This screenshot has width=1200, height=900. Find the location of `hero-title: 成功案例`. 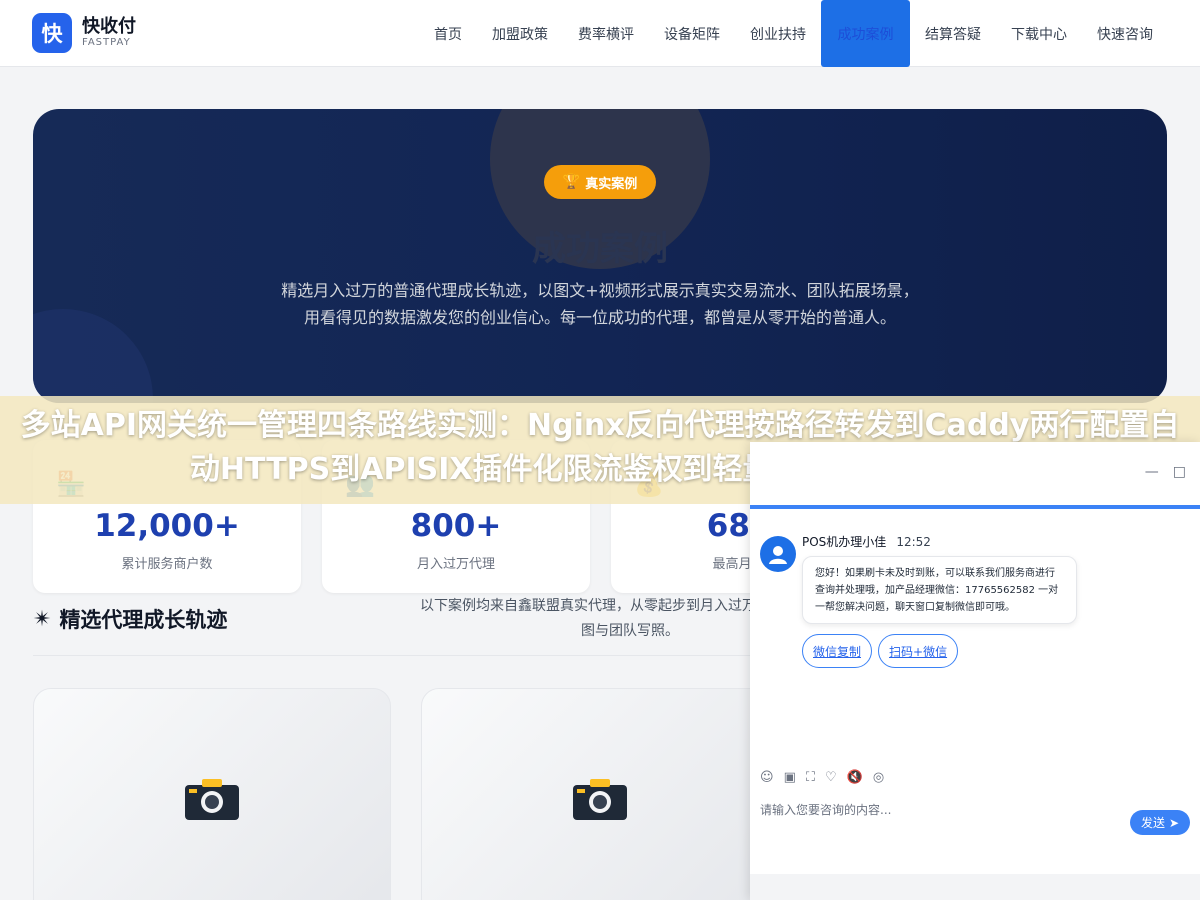

hero-title: 成功案例 is located at coordinates (600, 249).